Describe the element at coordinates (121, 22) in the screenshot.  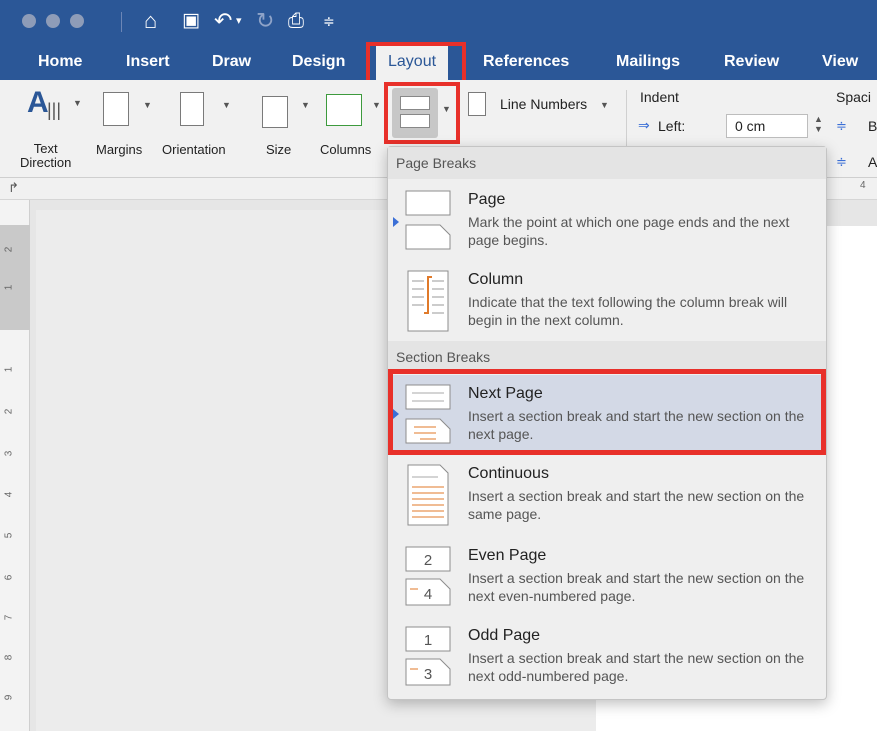
I see `toolbar-divider` at that location.